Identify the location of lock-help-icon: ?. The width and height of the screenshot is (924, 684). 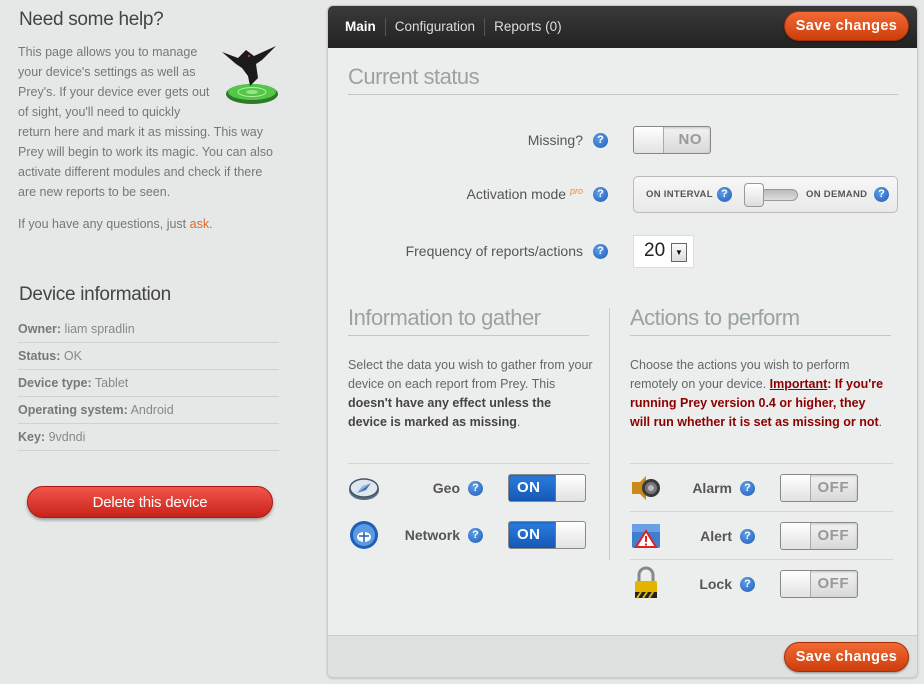
(747, 584).